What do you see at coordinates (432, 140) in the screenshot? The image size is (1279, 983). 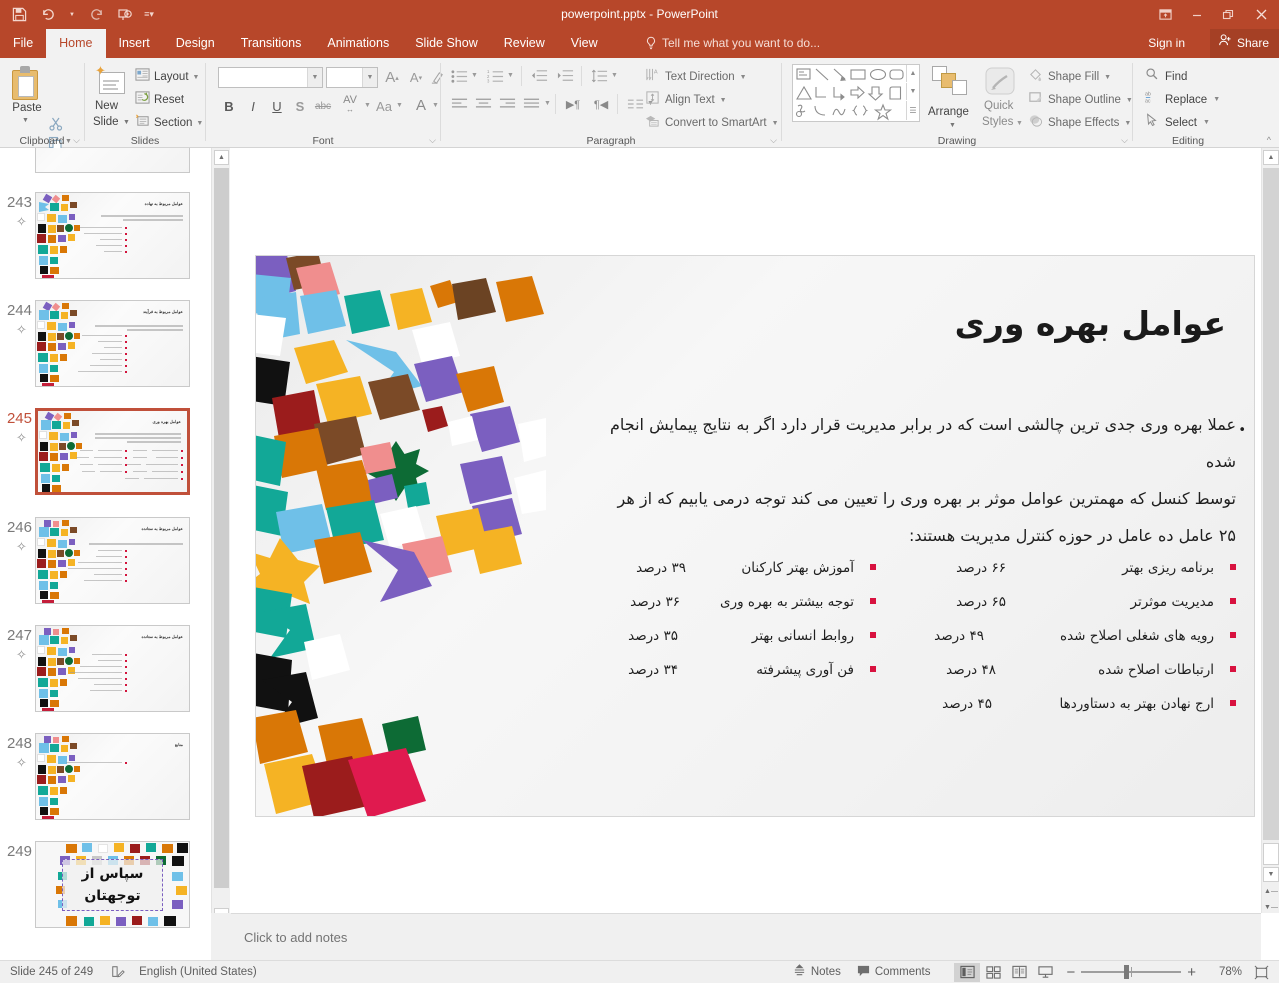 I see `font-dialog-launcher: ⌵` at bounding box center [432, 140].